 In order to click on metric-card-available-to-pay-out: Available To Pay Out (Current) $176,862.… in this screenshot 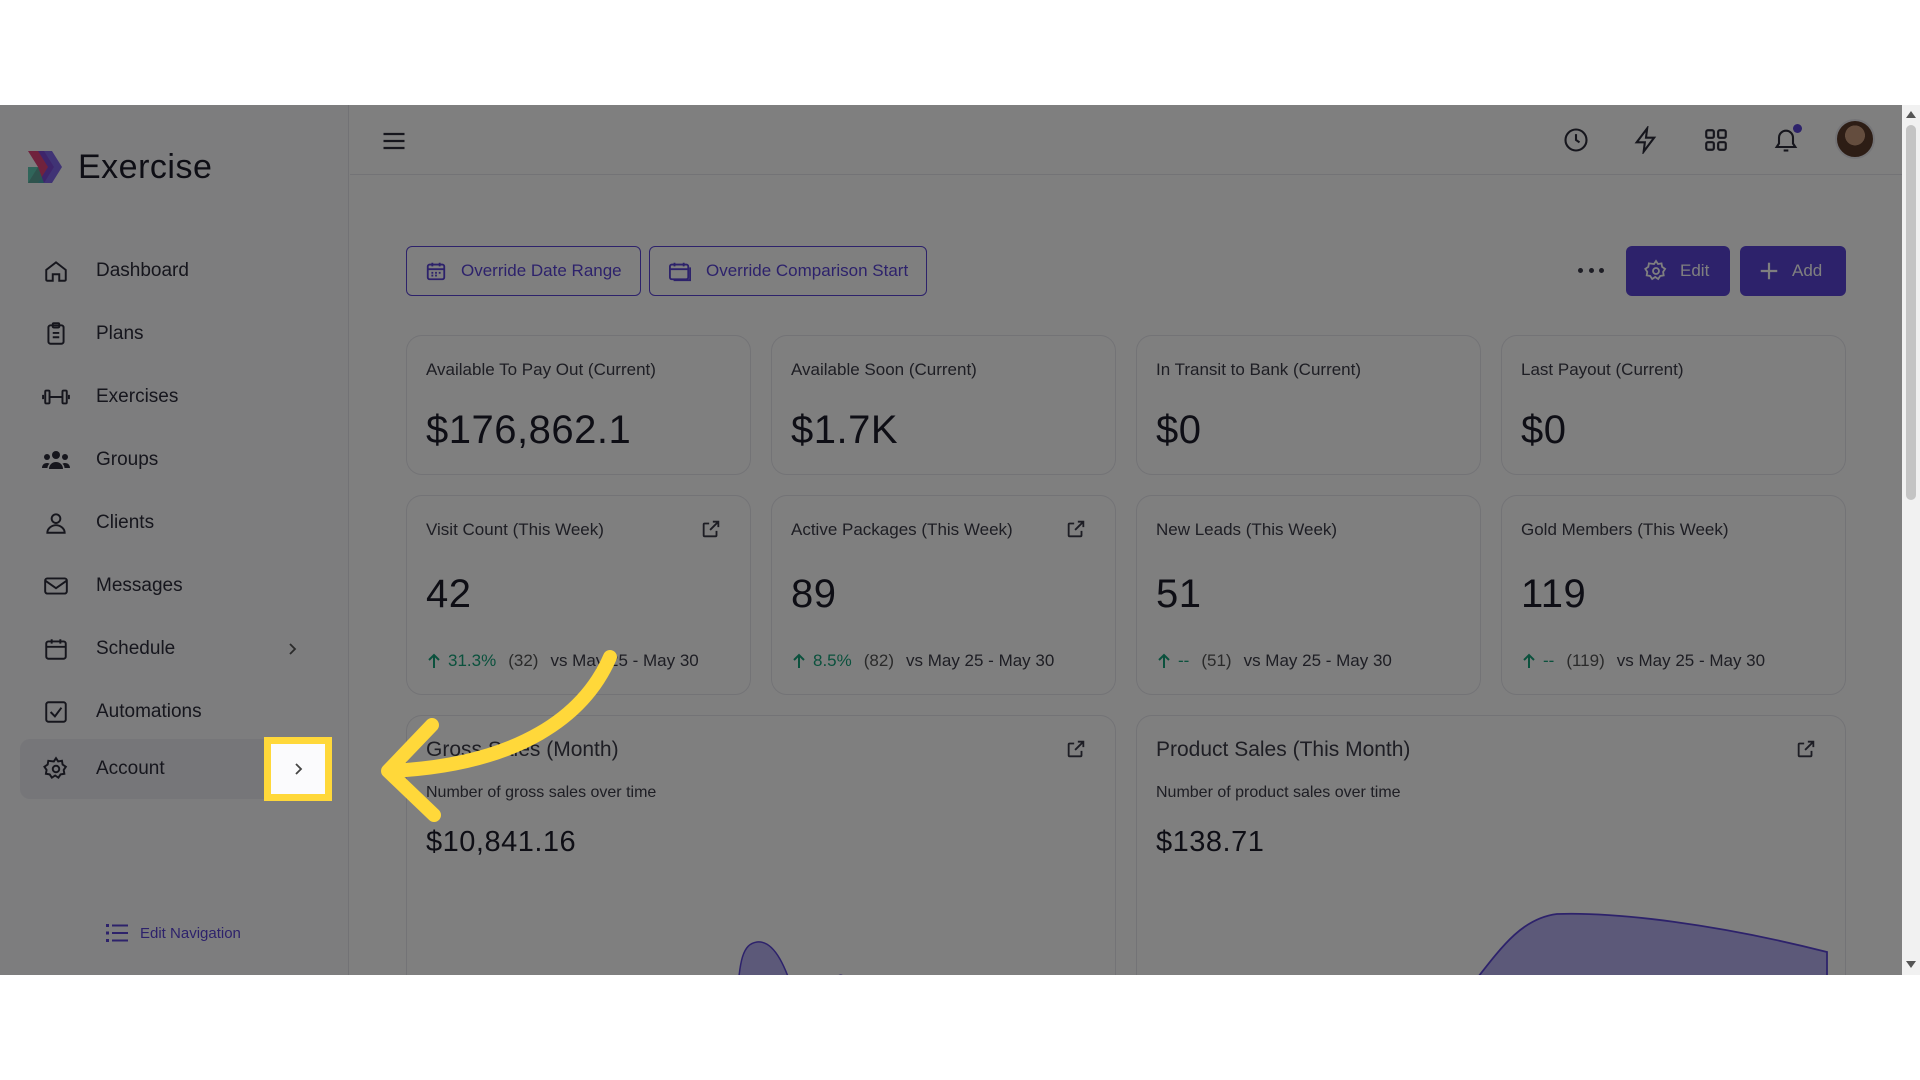, I will do `click(578, 405)`.